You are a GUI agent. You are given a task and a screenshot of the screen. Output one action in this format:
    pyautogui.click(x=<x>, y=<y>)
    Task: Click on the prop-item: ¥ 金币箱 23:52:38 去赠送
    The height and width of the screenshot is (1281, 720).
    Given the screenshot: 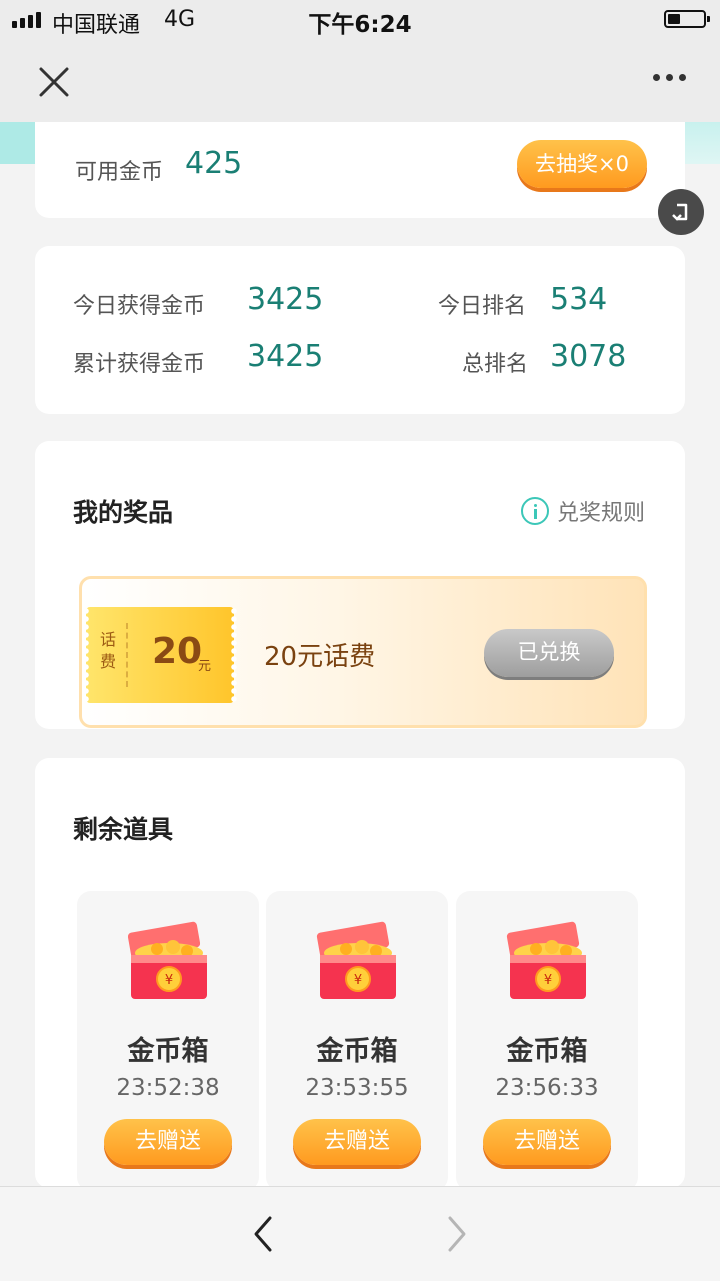 What is the action you would take?
    pyautogui.click(x=168, y=1041)
    